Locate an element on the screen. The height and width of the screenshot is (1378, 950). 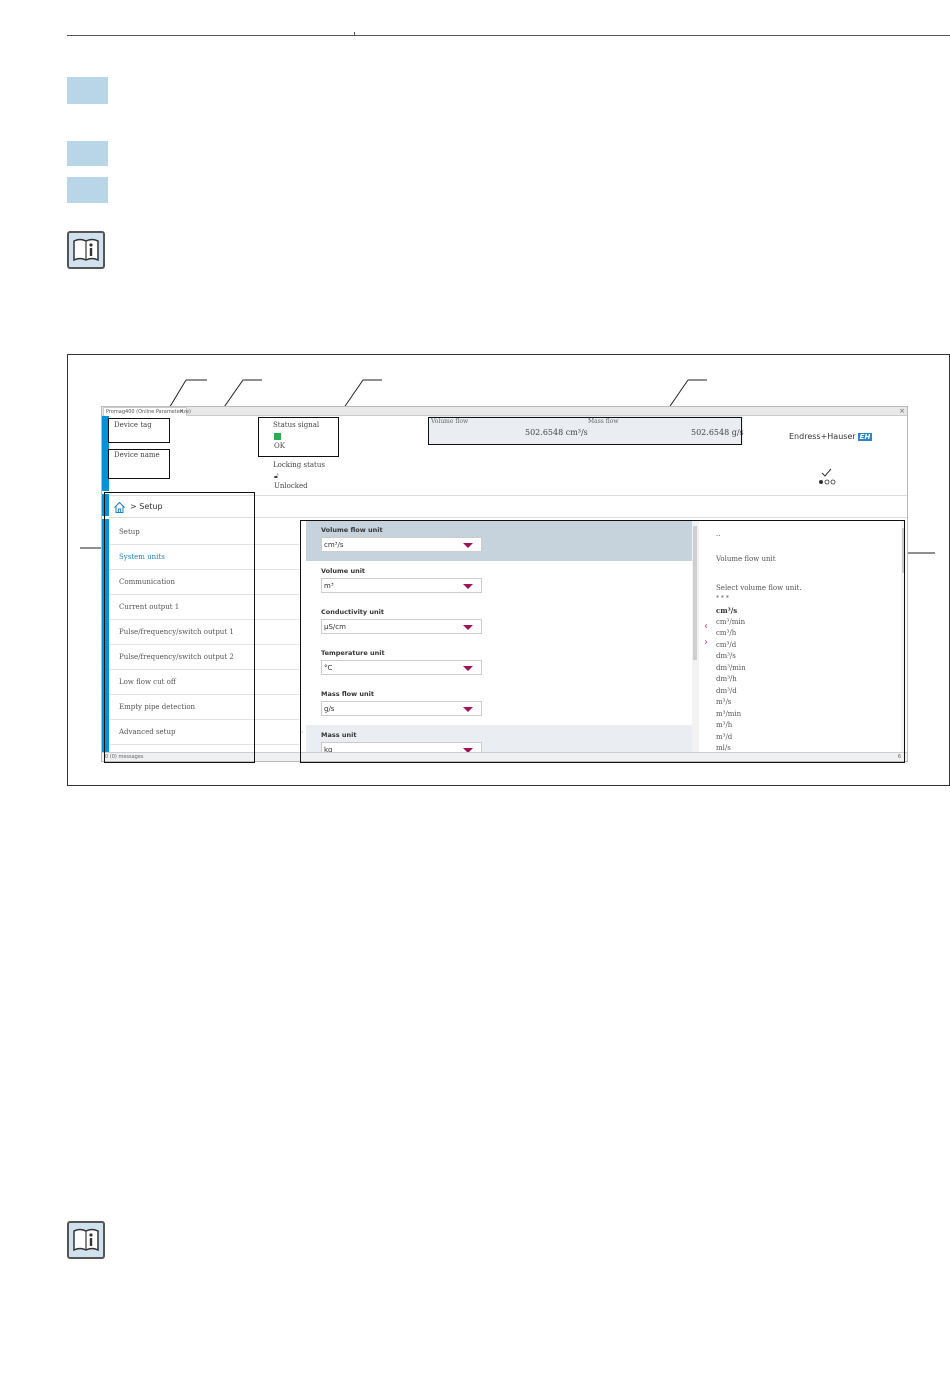
callout-box-device-tag is located at coordinates (139, 430).